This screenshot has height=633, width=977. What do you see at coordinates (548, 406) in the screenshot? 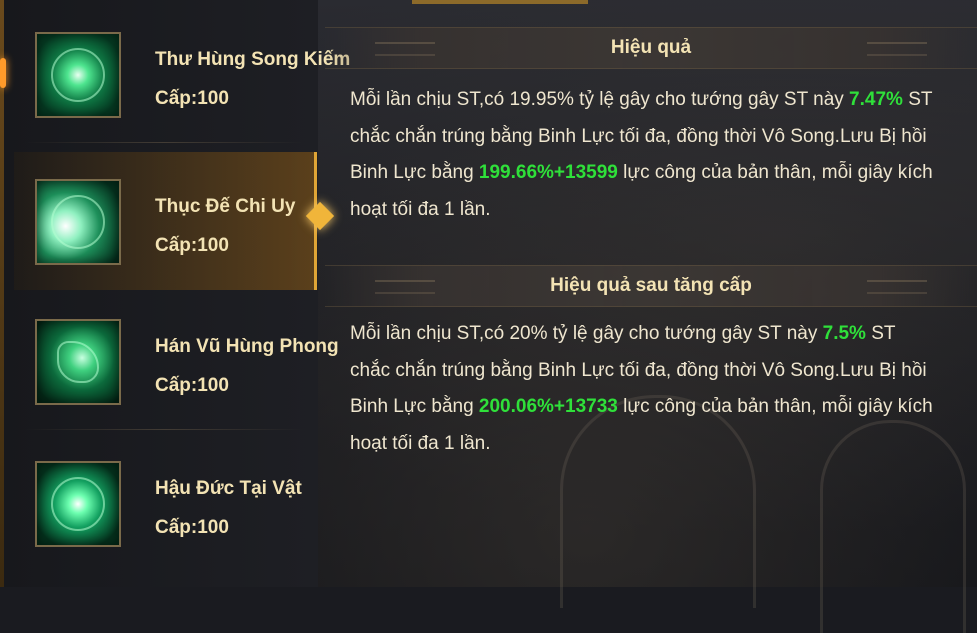
I see `upgrade-value-heal: 200.06%+13733` at bounding box center [548, 406].